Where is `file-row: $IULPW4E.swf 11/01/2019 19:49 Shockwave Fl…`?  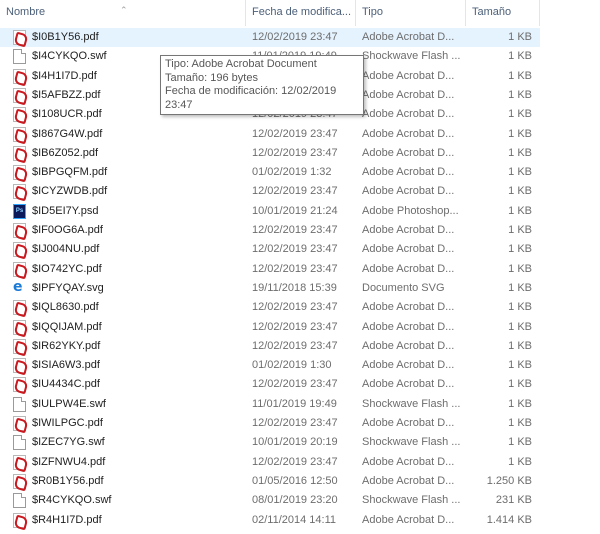 file-row: $IULPW4E.swf 11/01/2019 19:49 Shockwave Fl… is located at coordinates (270, 404).